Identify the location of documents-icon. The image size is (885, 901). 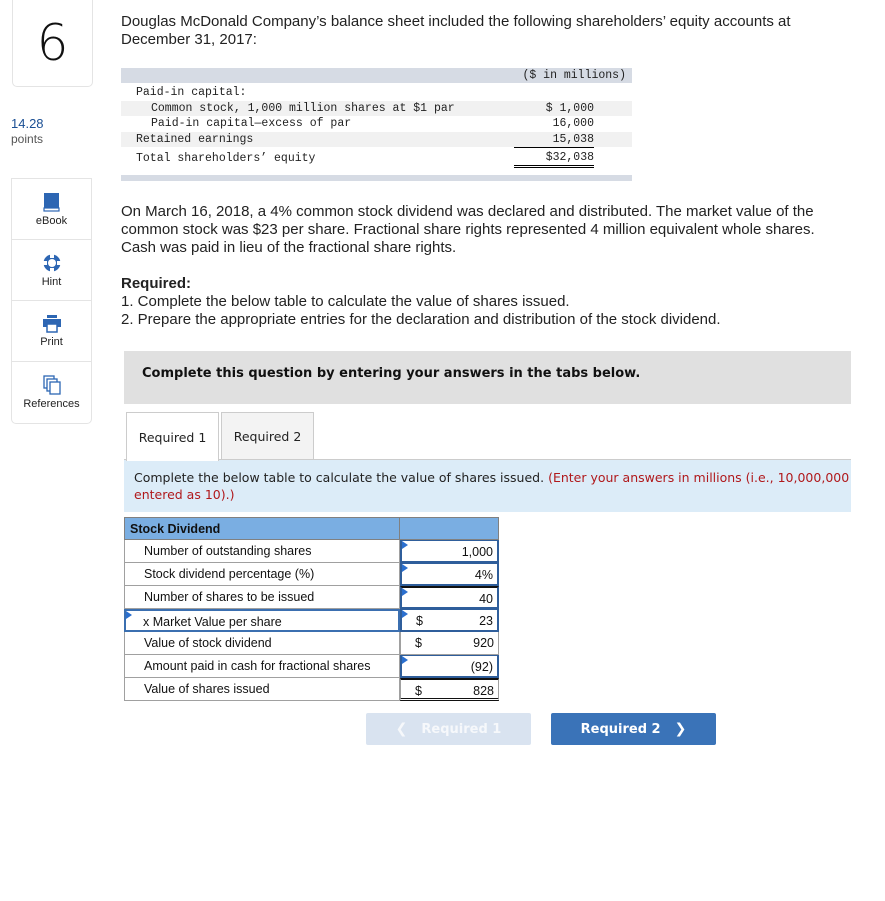
(51, 385).